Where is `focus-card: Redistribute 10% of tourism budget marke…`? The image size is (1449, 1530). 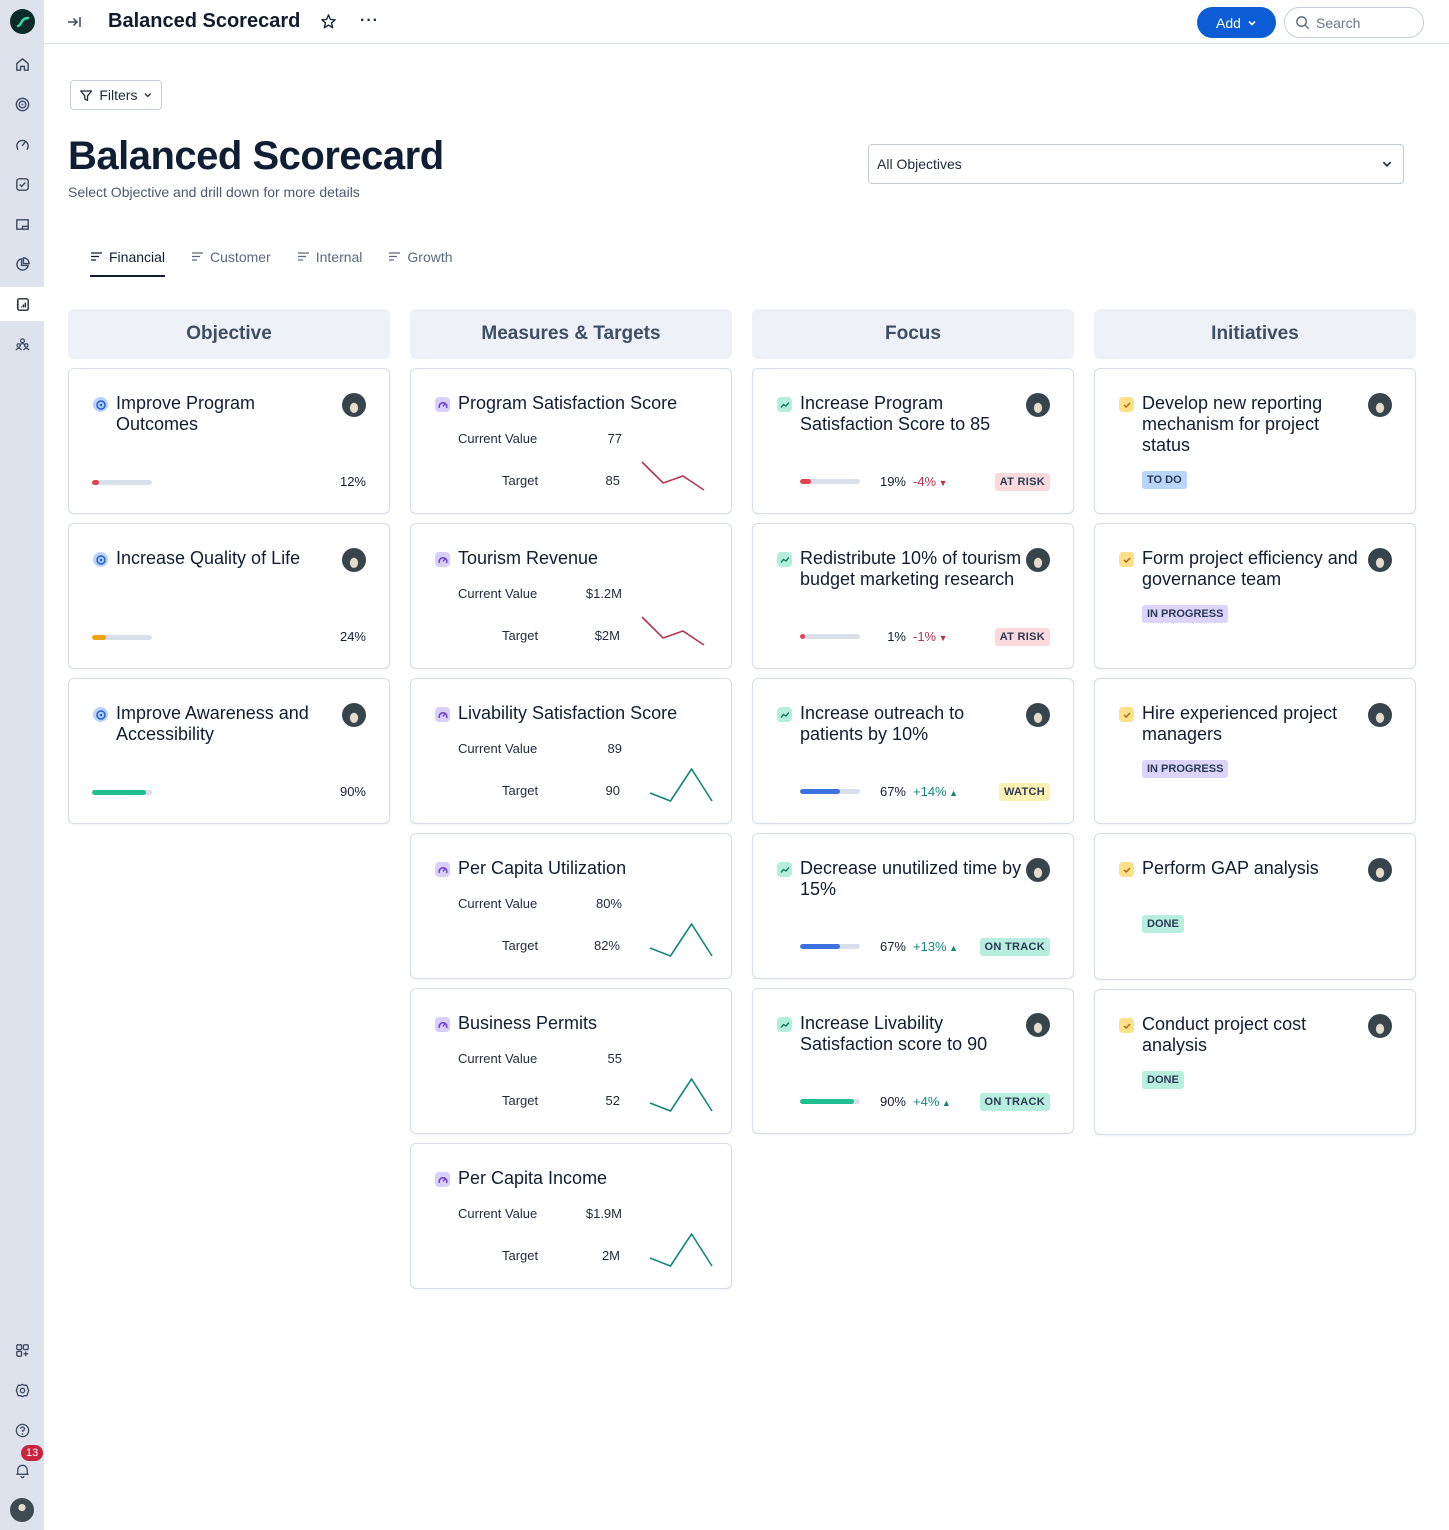
focus-card: Redistribute 10% of tourism budget marke… is located at coordinates (913, 596).